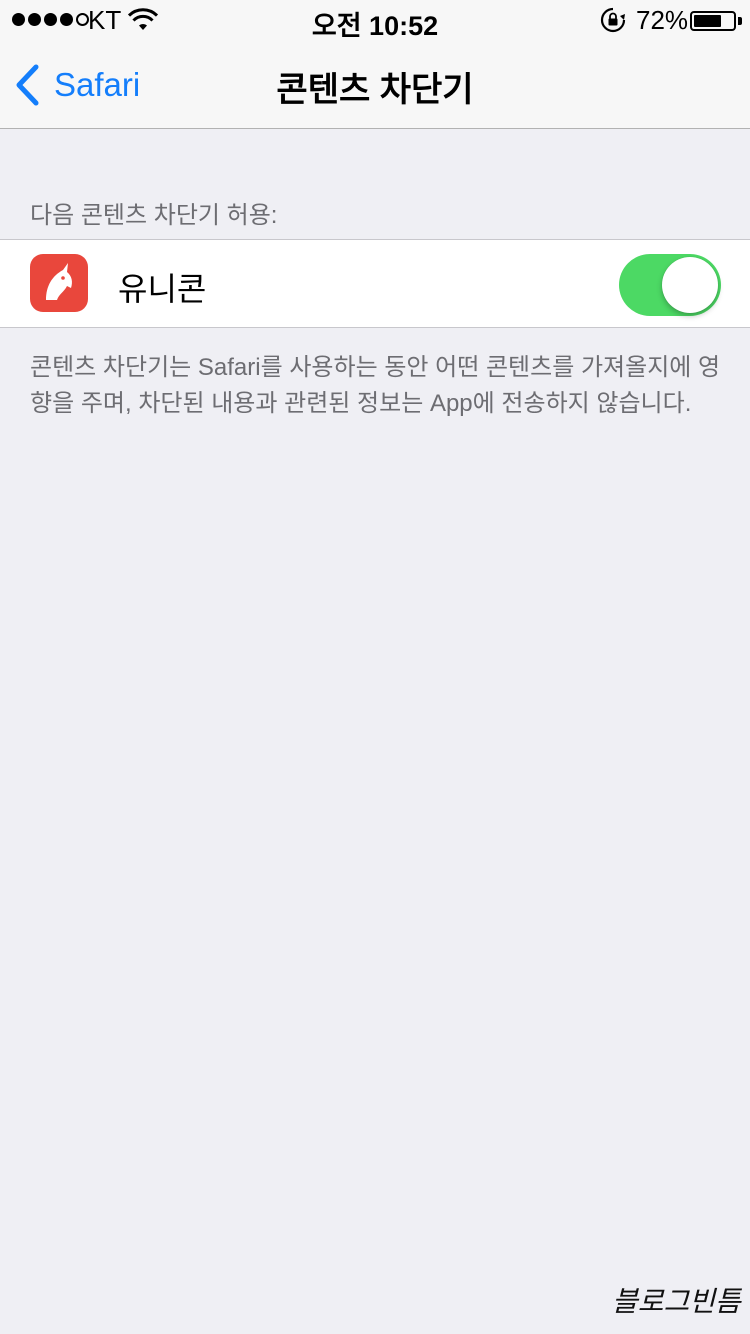 This screenshot has width=750, height=1334. What do you see at coordinates (676, 1301) in the screenshot?
I see `watermark: 블로그빈틈` at bounding box center [676, 1301].